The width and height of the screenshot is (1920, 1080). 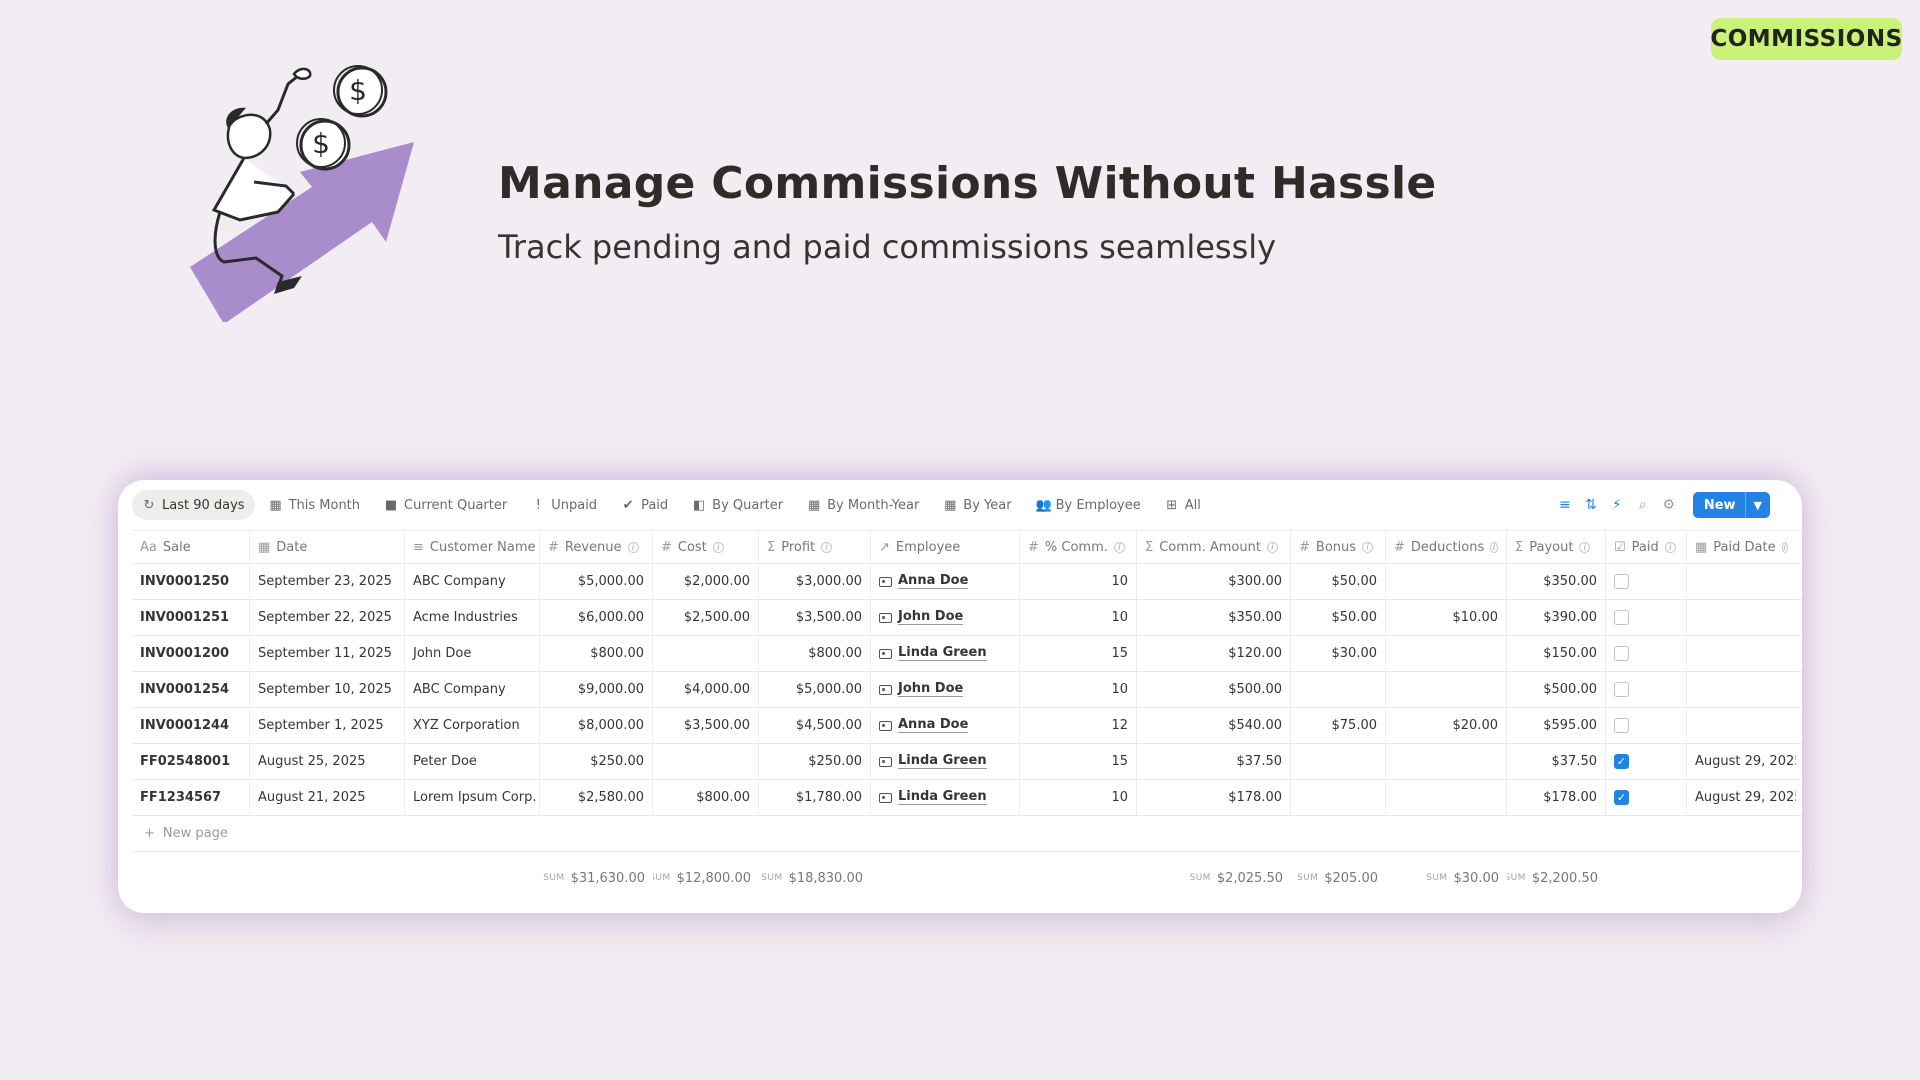 What do you see at coordinates (1446, 547) in the screenshot?
I see `column-deductions: # Deductions i` at bounding box center [1446, 547].